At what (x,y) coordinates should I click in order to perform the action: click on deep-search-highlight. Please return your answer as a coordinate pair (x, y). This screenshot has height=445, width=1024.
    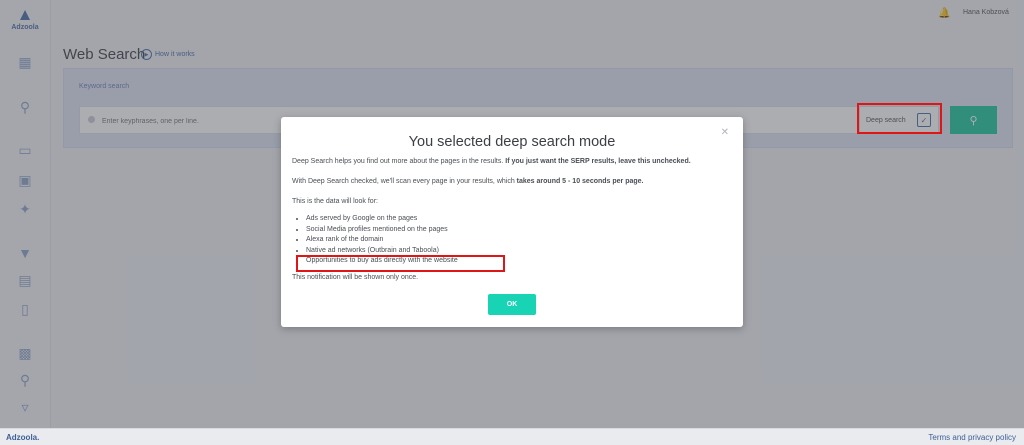
    Looking at the image, I should click on (899, 118).